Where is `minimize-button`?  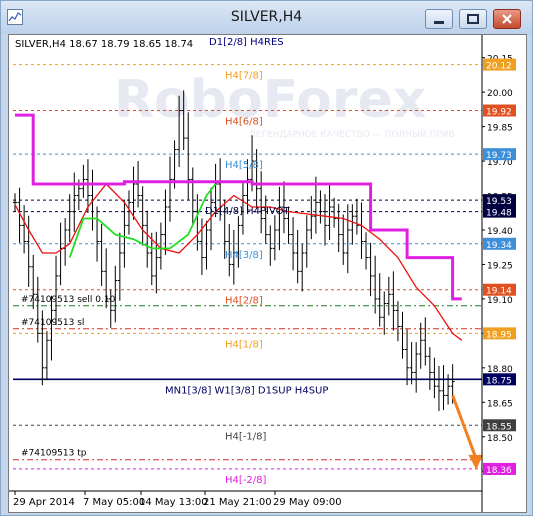
minimize-button is located at coordinates (439, 19).